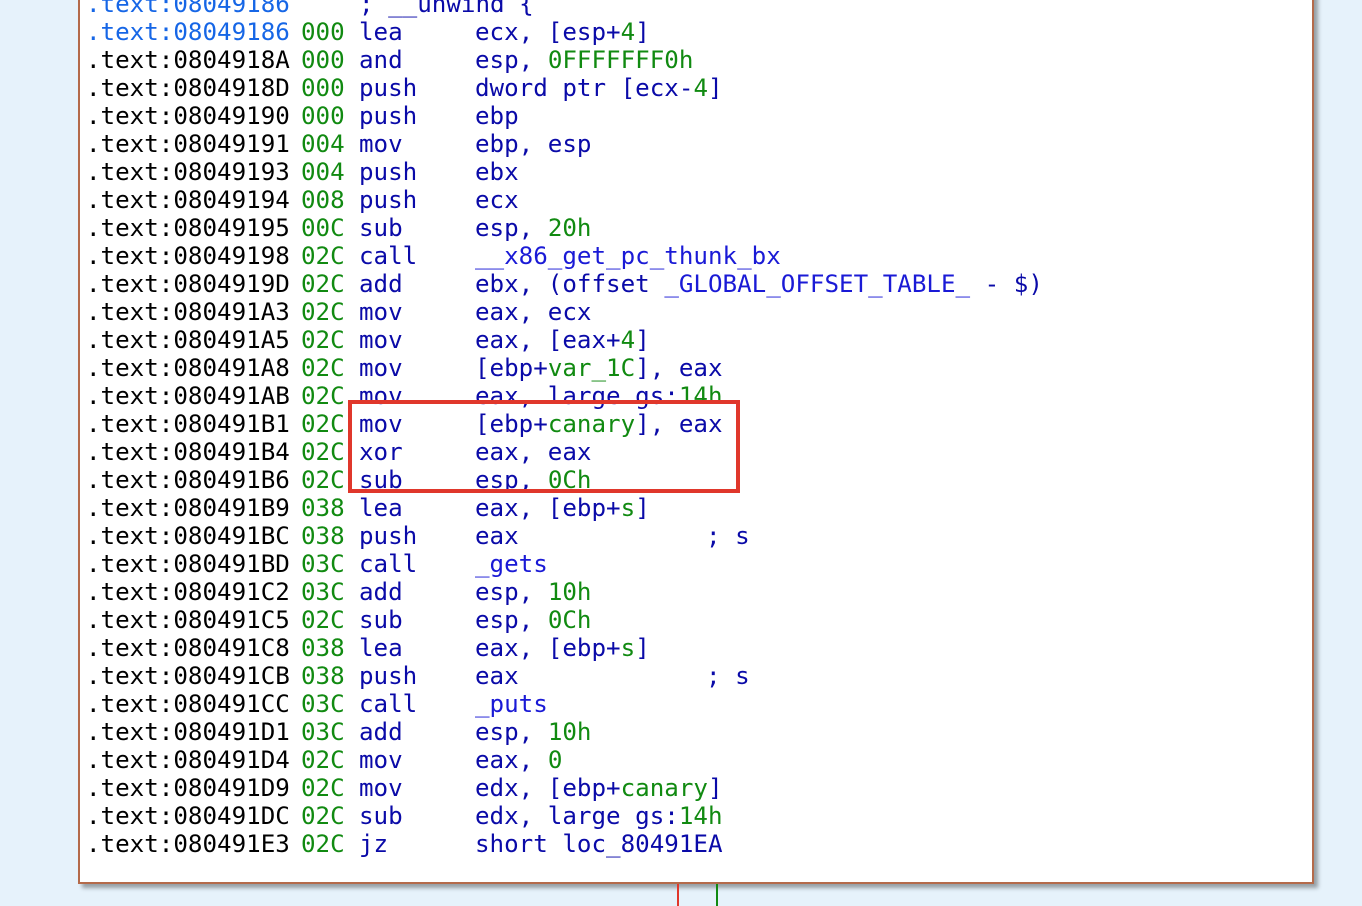  I want to click on line-address: .text:080491BD, so click(188, 564).